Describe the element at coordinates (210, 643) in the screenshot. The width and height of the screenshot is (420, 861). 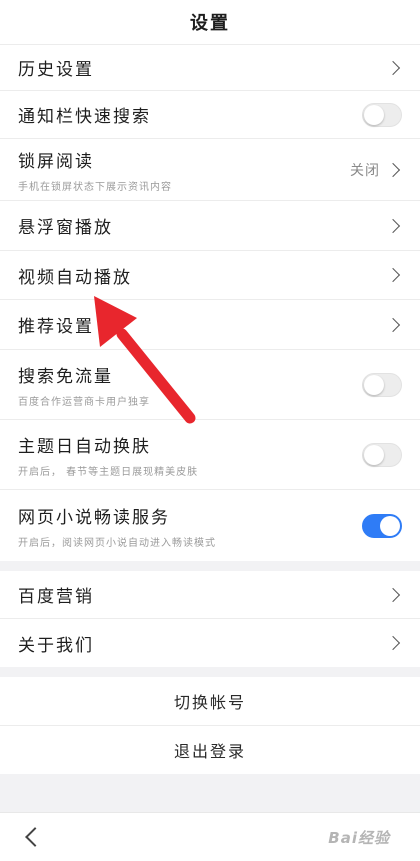
I see `about-us-row: 关于我们` at that location.